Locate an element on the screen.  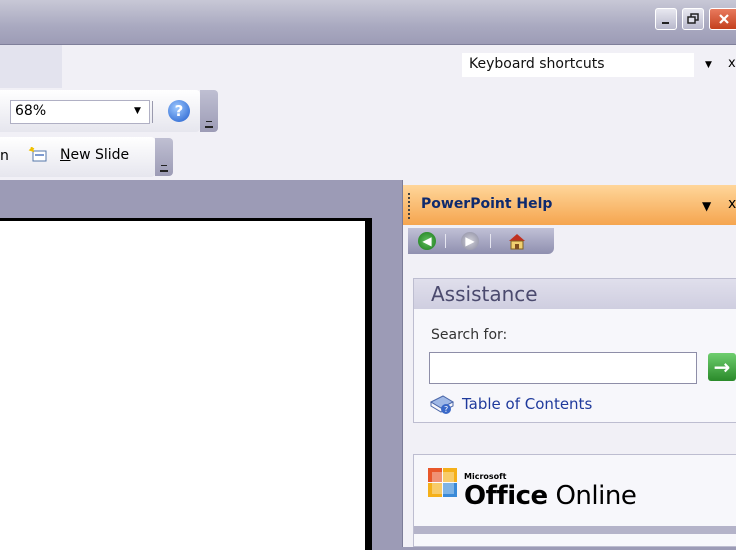
new-slide-accelerator: N is located at coordinates (65, 155).